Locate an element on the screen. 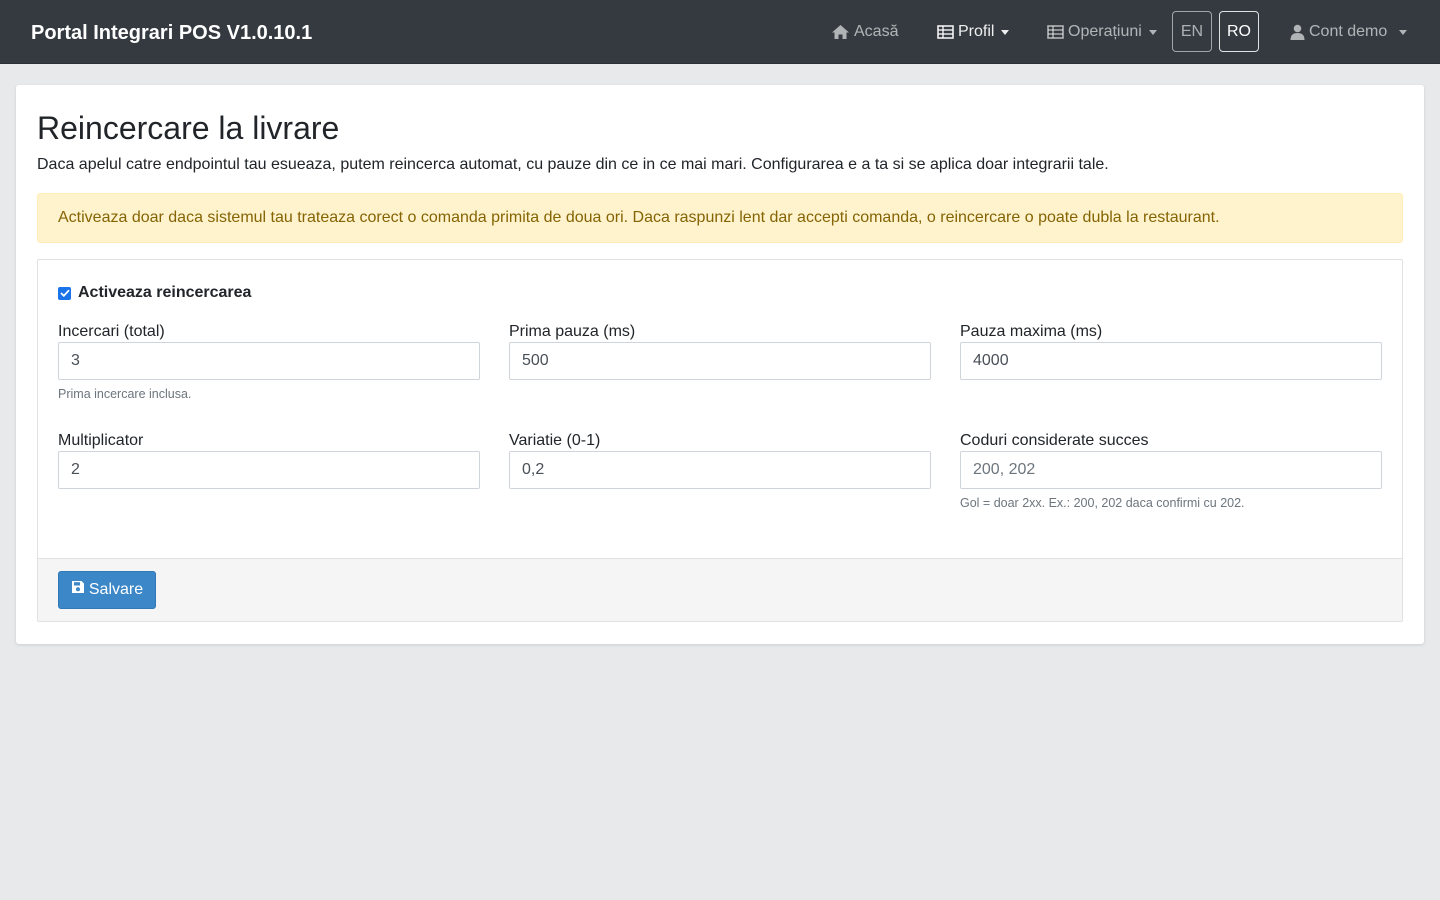 The image size is (1440, 900). user-icon is located at coordinates (1297, 32).